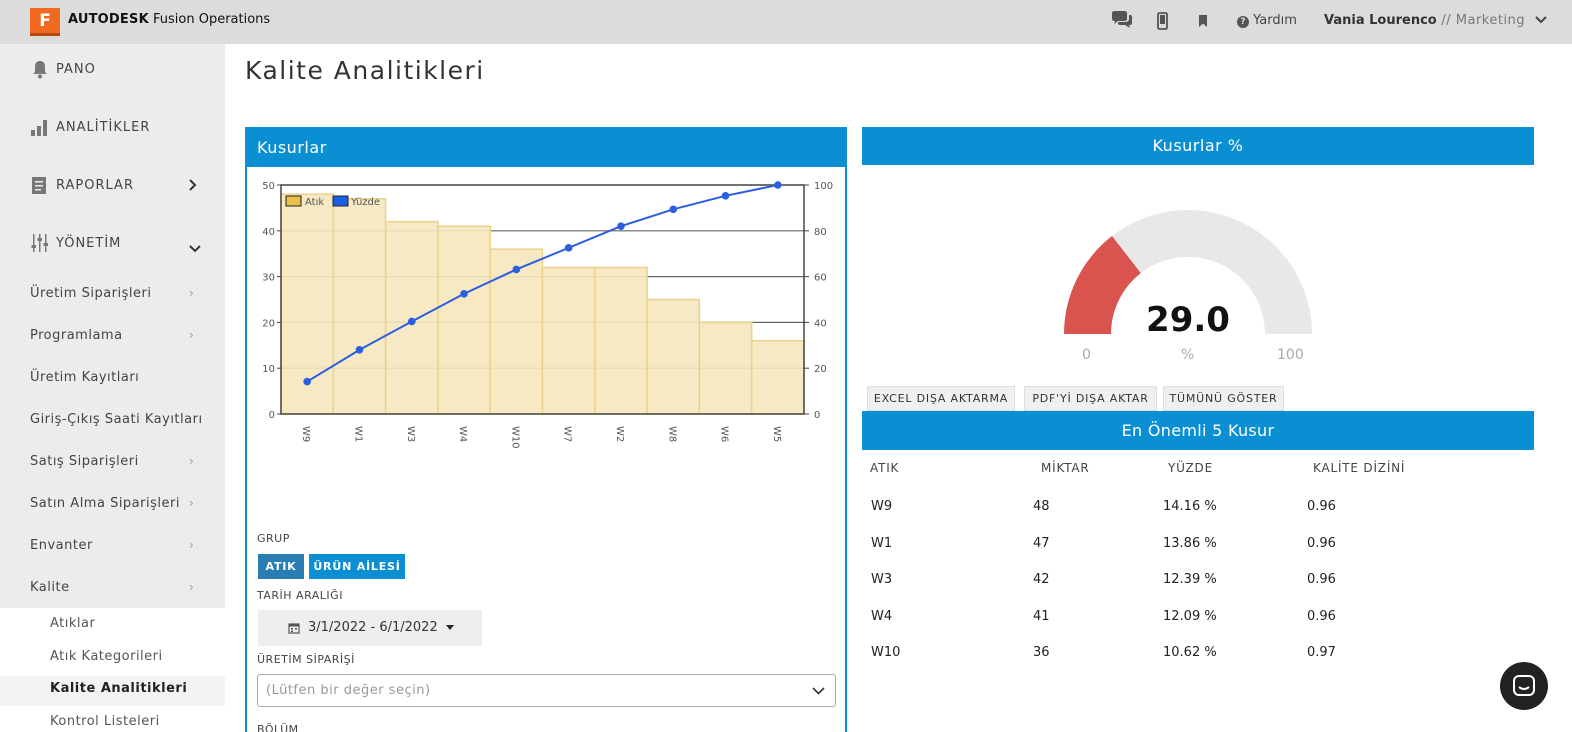  I want to click on x-tick-label: W7, so click(567, 434).